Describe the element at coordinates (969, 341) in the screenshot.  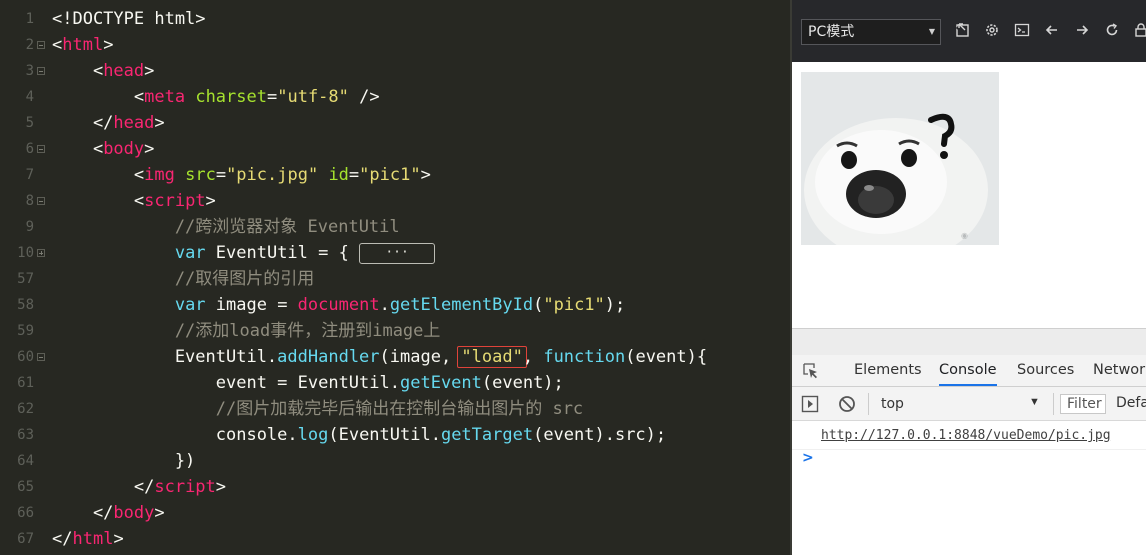
I see `devtools-resize-bar` at that location.